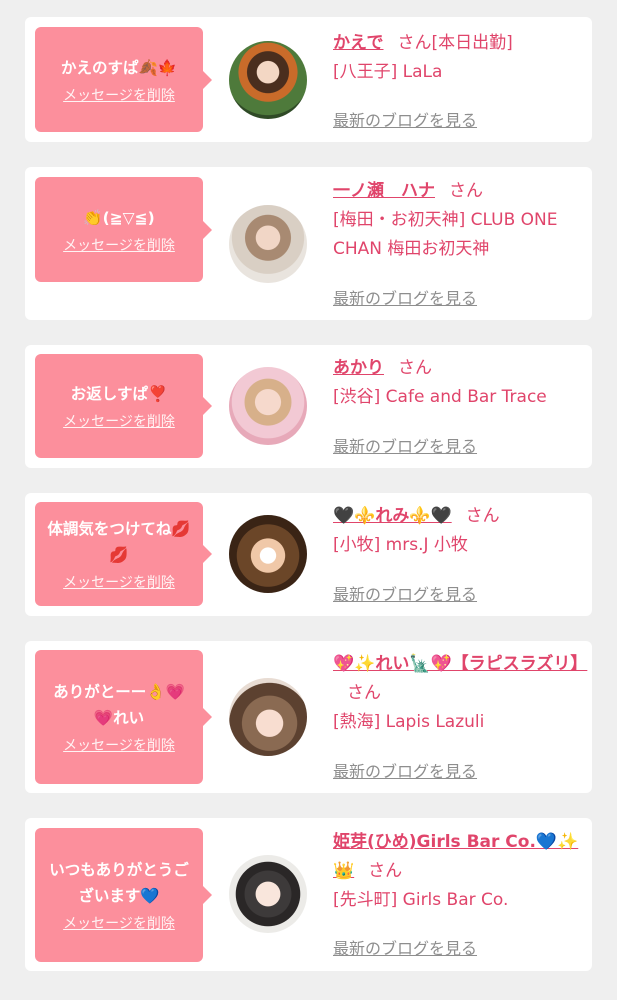 The width and height of the screenshot is (617, 1000). What do you see at coordinates (392, 516) in the screenshot?
I see `profile-name-link: 🖤⚜️れみ⚜️🖤` at bounding box center [392, 516].